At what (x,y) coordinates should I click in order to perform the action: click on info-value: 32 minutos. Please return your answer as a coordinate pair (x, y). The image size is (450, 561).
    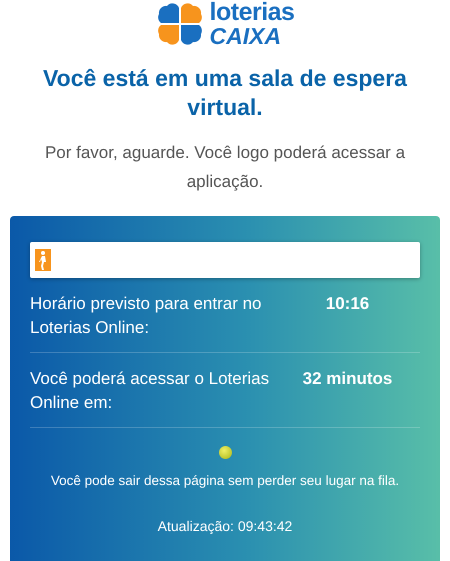
    Looking at the image, I should click on (348, 379).